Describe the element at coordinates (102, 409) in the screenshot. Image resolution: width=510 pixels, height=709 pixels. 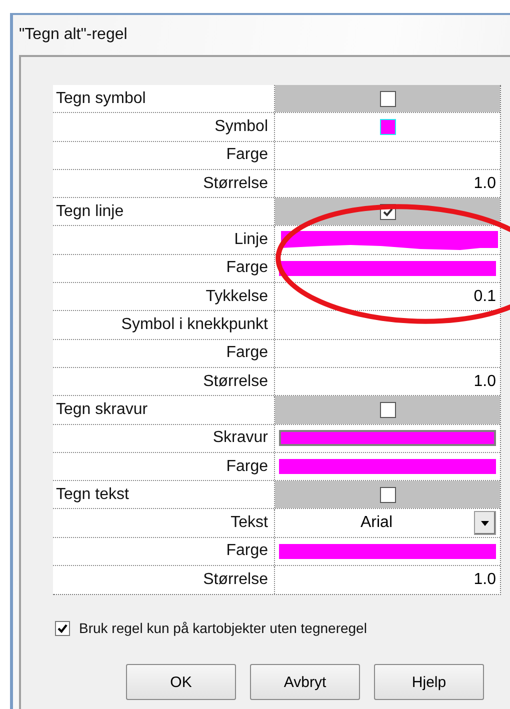
I see `group-label: Tegn skravur` at that location.